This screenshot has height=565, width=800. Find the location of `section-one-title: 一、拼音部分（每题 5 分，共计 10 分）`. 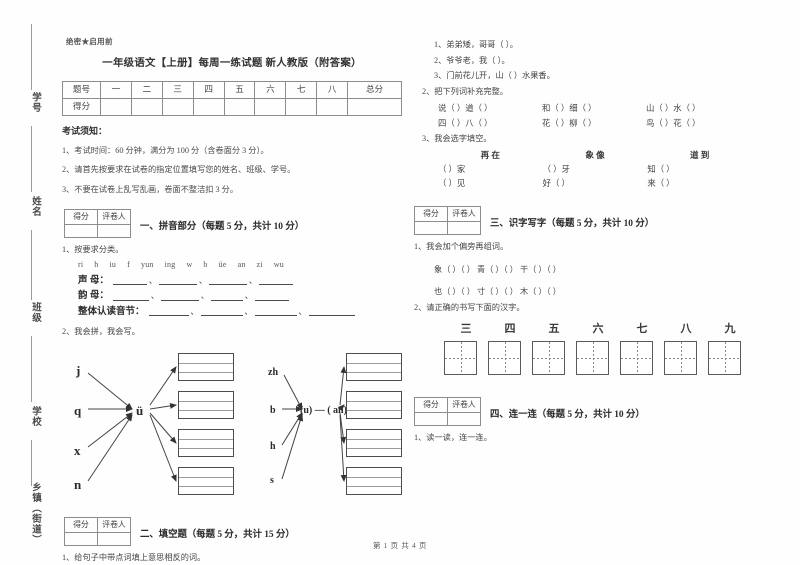

section-one-title: 一、拼音部分（每题 5 分，共计 10 分） is located at coordinates (222, 226).